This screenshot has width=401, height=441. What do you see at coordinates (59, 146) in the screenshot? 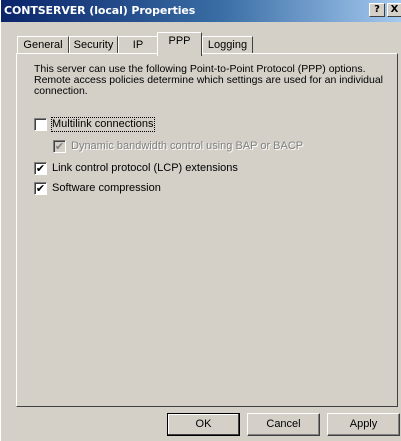
I see `dynamic-bandwidth-checkbox: ✔` at bounding box center [59, 146].